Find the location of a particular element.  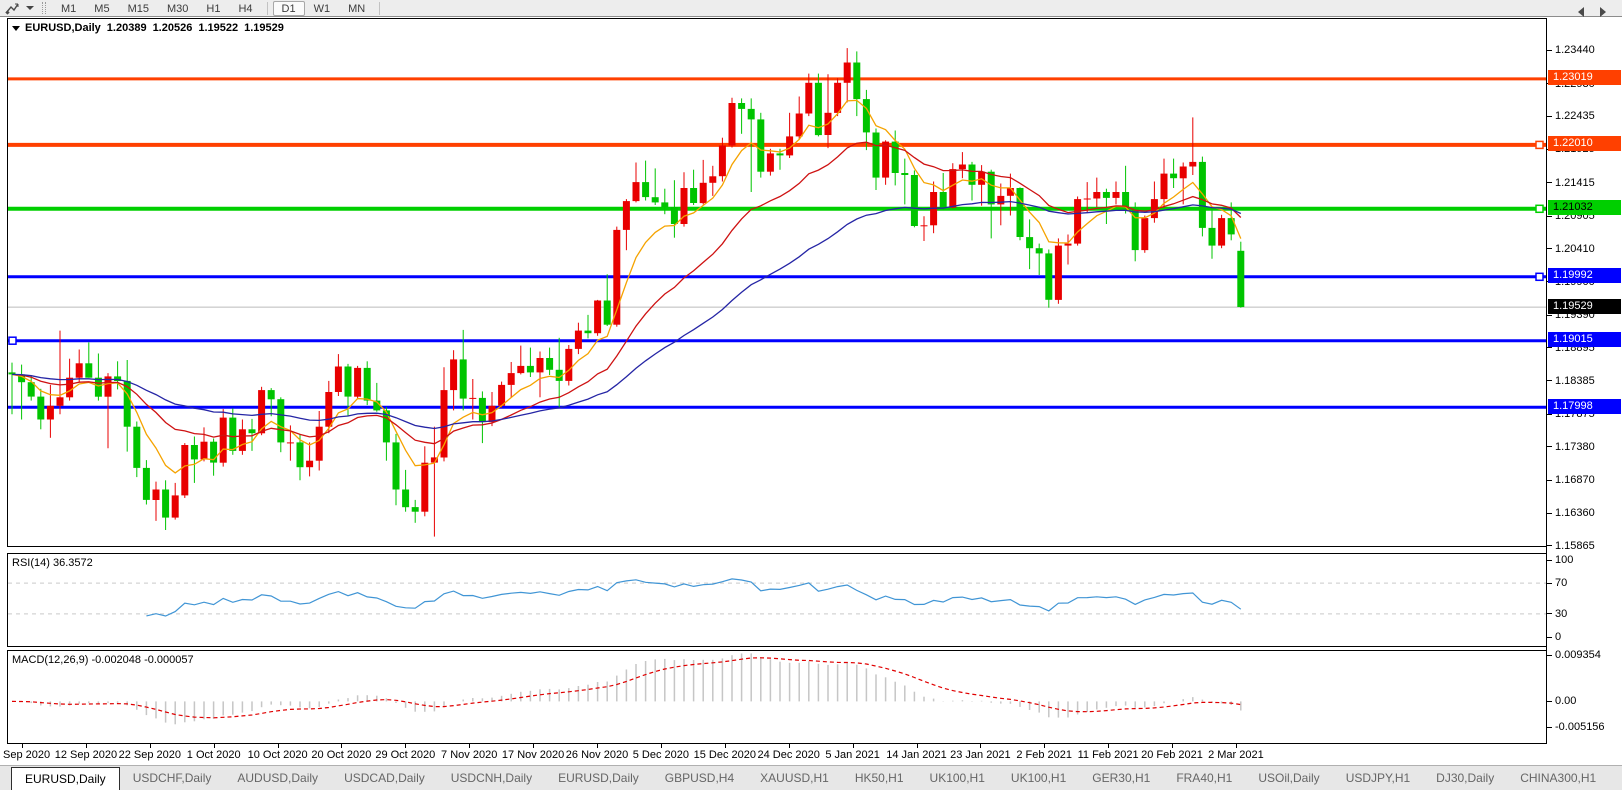

hline-price-label: 1.23019 is located at coordinates (1584, 78).